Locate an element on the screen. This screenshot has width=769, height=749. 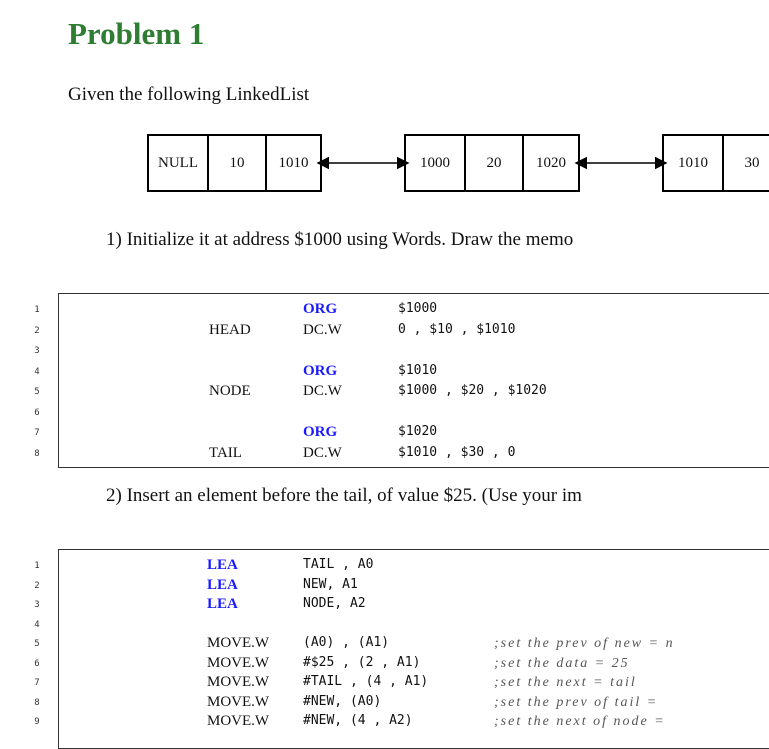
code-args: (A0) , (A1) is located at coordinates (346, 642).